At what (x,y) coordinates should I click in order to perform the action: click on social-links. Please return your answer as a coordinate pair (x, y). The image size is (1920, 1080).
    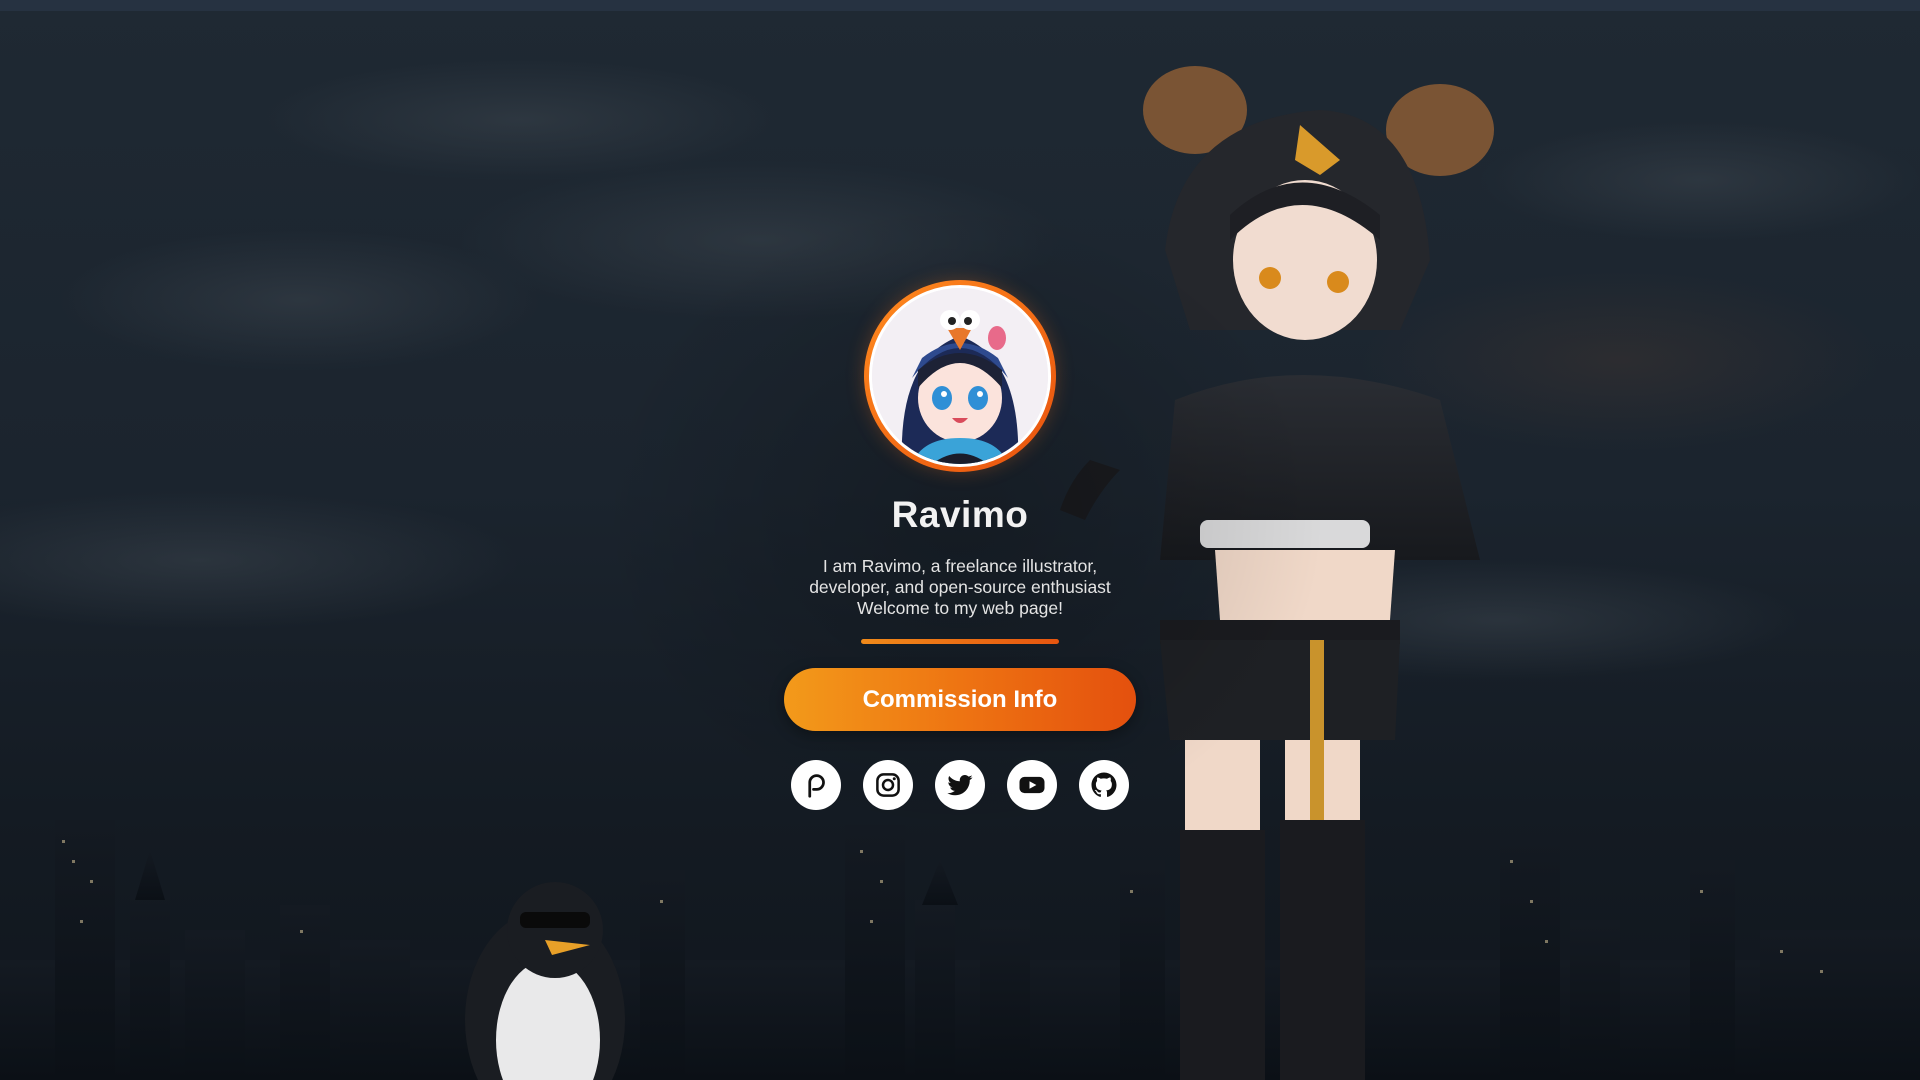
    Looking at the image, I should click on (960, 785).